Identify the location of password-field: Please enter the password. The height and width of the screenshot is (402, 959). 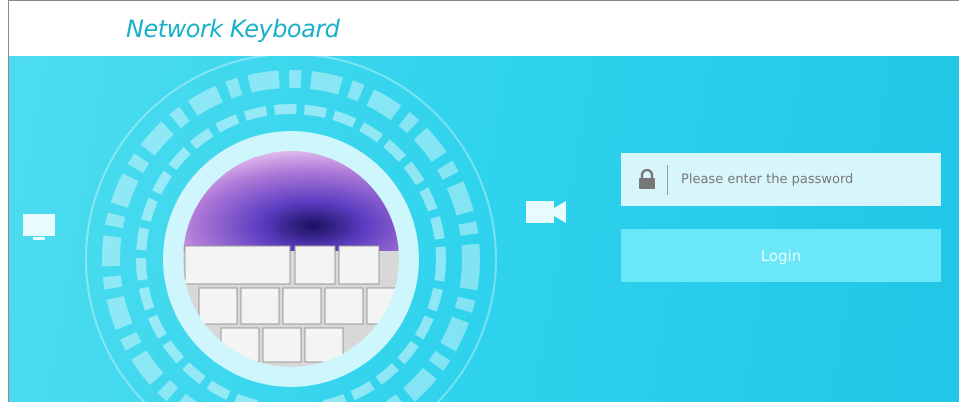
(781, 179).